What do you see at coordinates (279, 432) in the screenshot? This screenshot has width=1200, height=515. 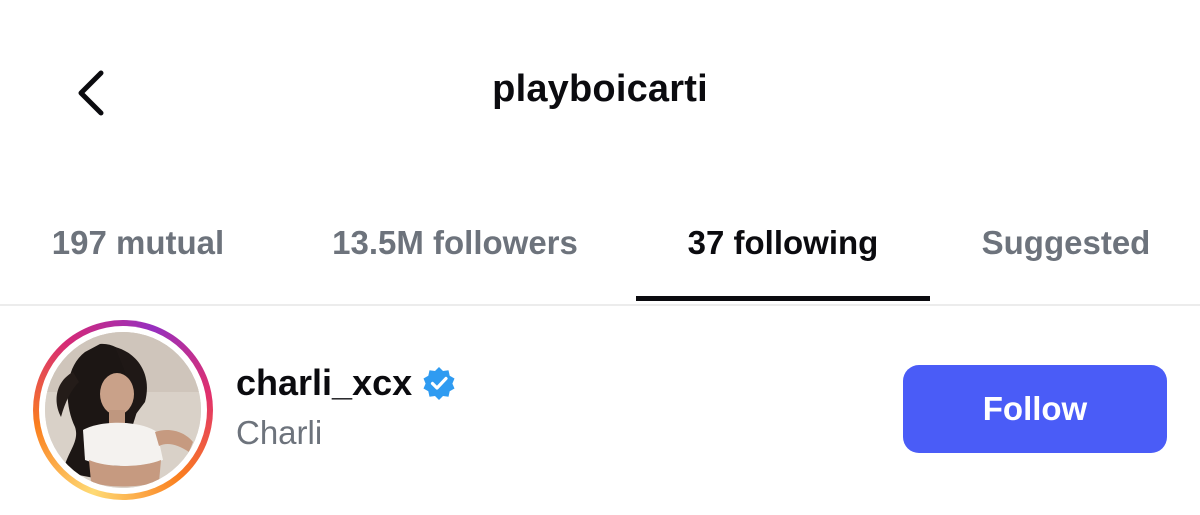 I see `full-name: Charli` at bounding box center [279, 432].